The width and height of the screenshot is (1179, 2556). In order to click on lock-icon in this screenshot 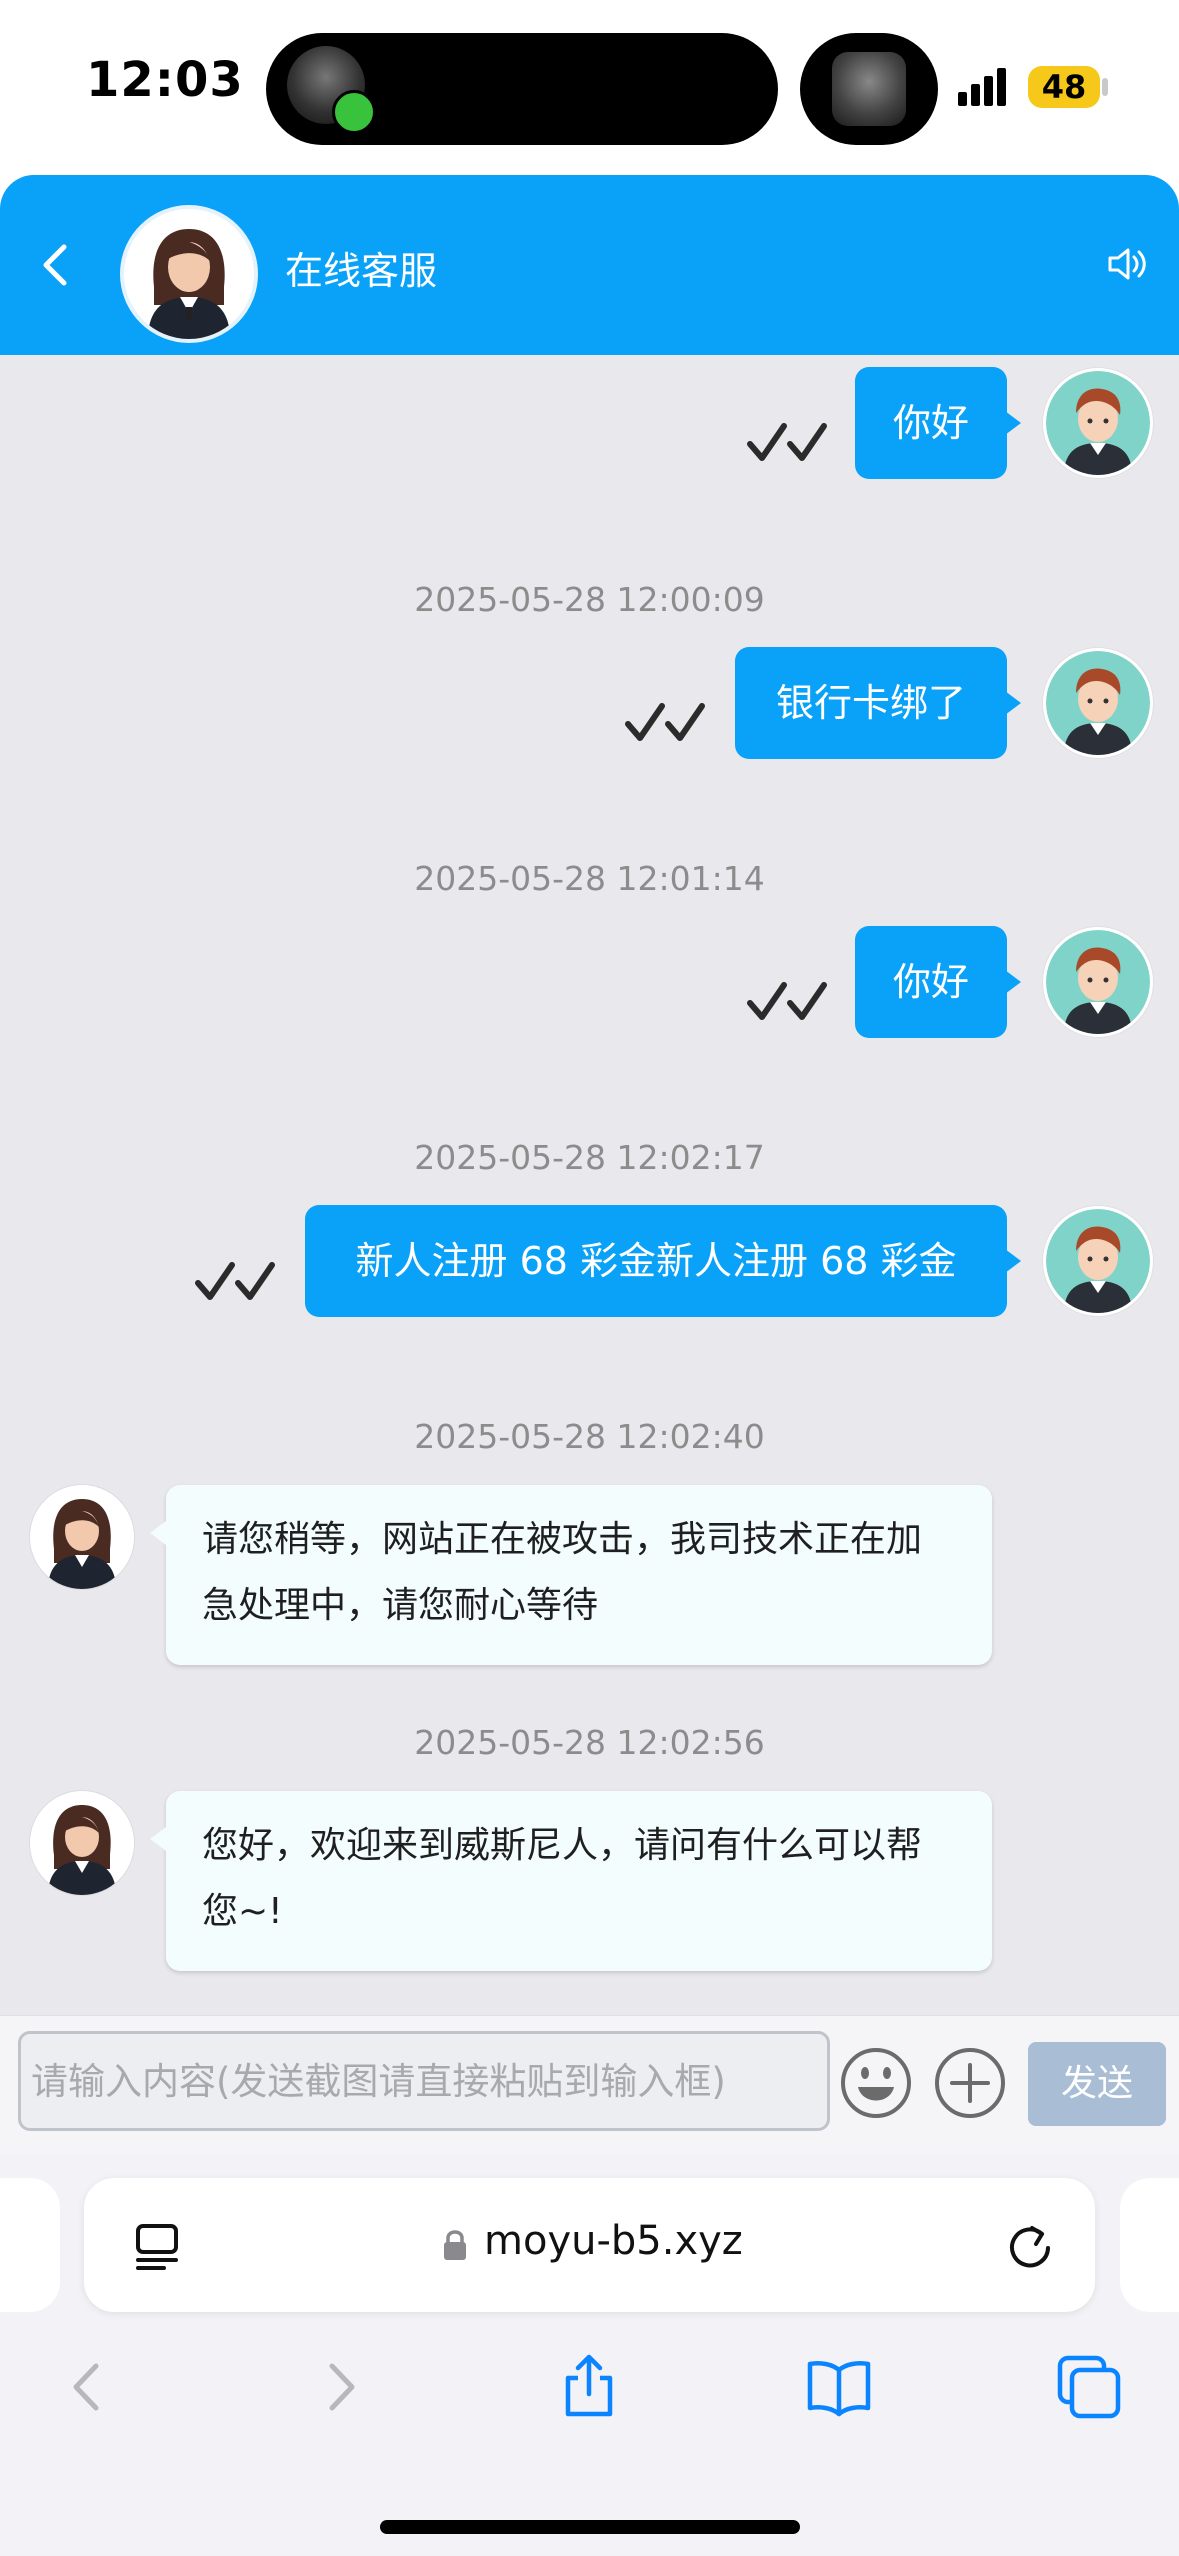, I will do `click(455, 2245)`.